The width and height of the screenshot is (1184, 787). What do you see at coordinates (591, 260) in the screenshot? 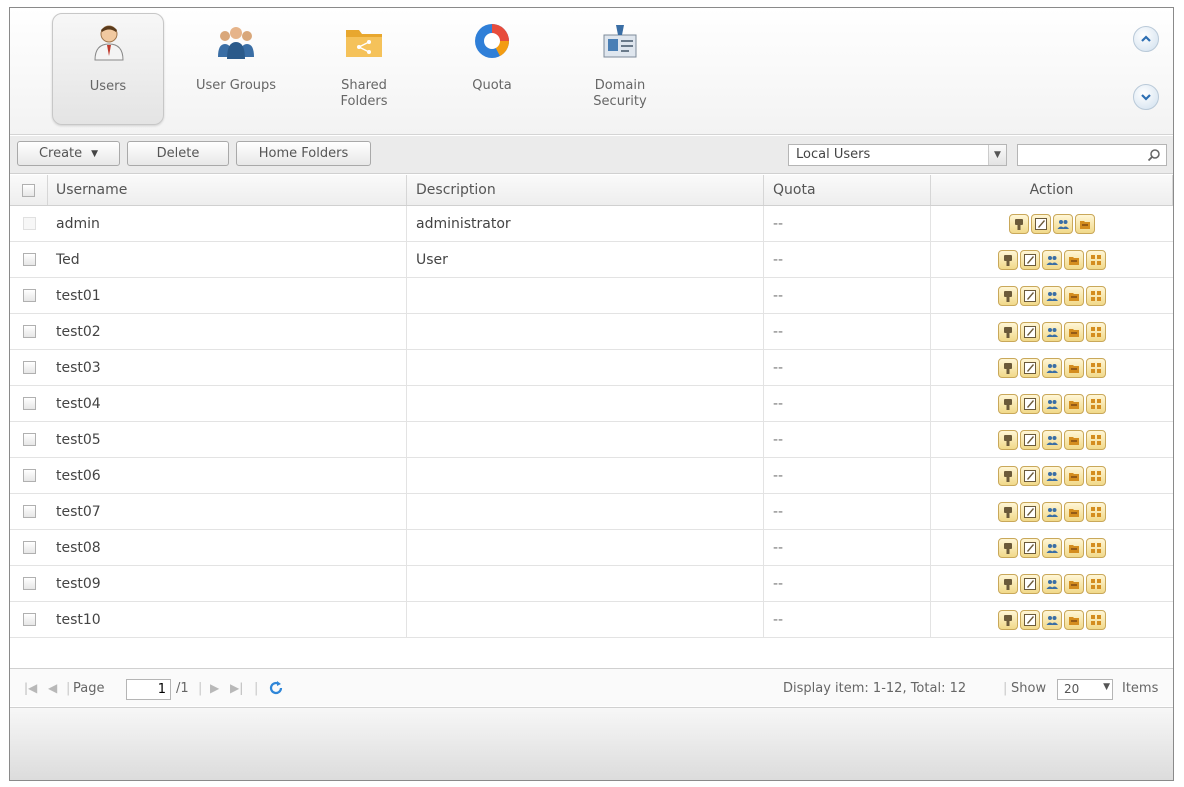
I see `table-row: Ted User --` at bounding box center [591, 260].